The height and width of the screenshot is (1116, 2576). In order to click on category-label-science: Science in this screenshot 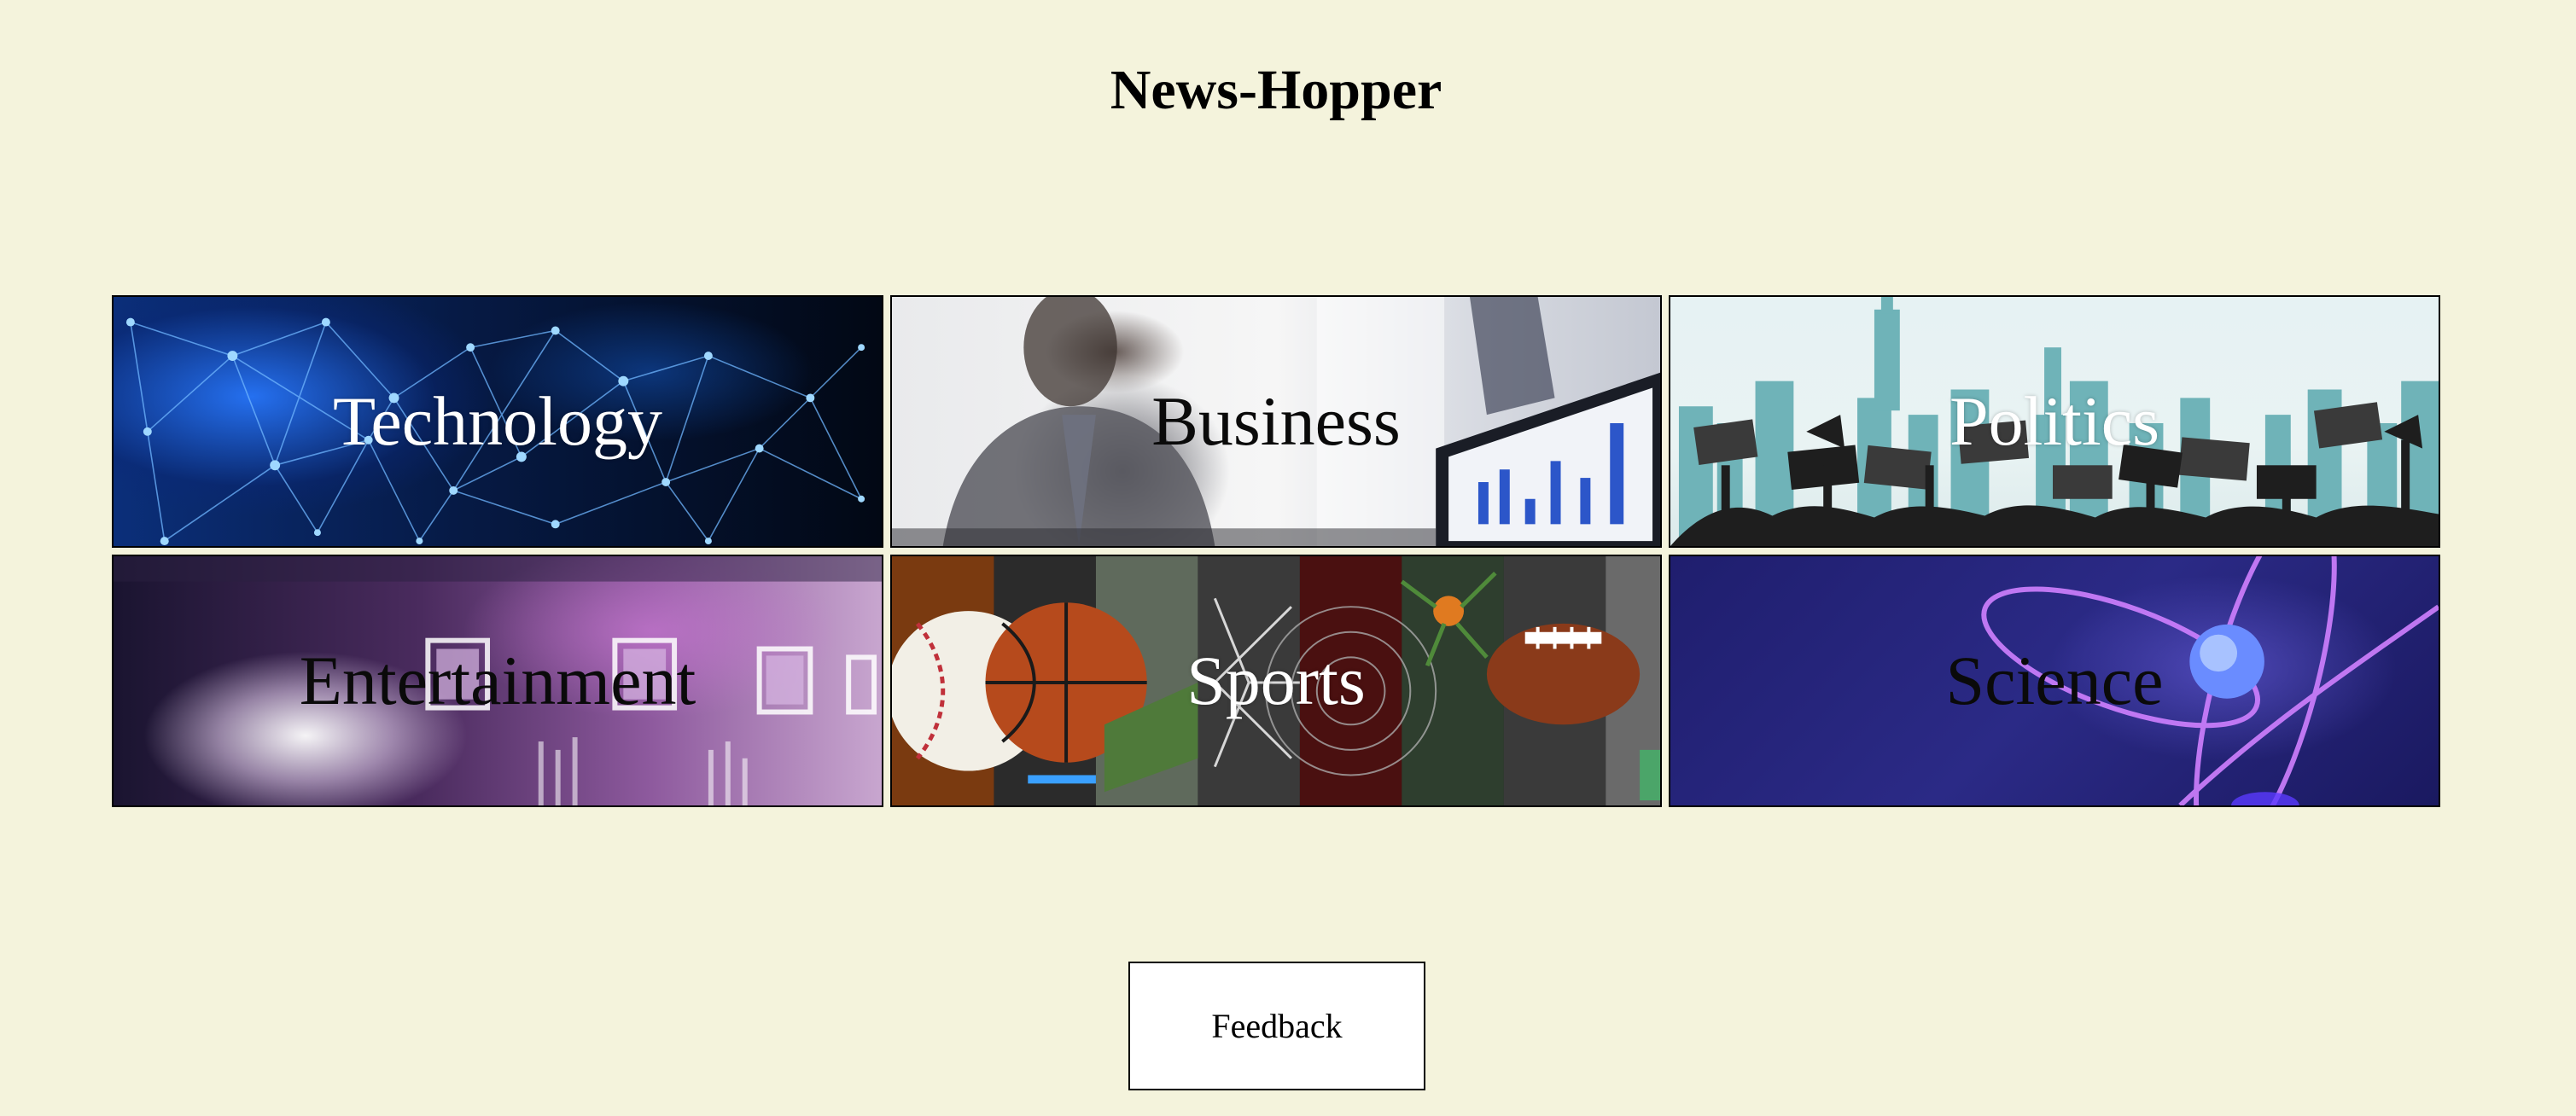, I will do `click(2054, 680)`.